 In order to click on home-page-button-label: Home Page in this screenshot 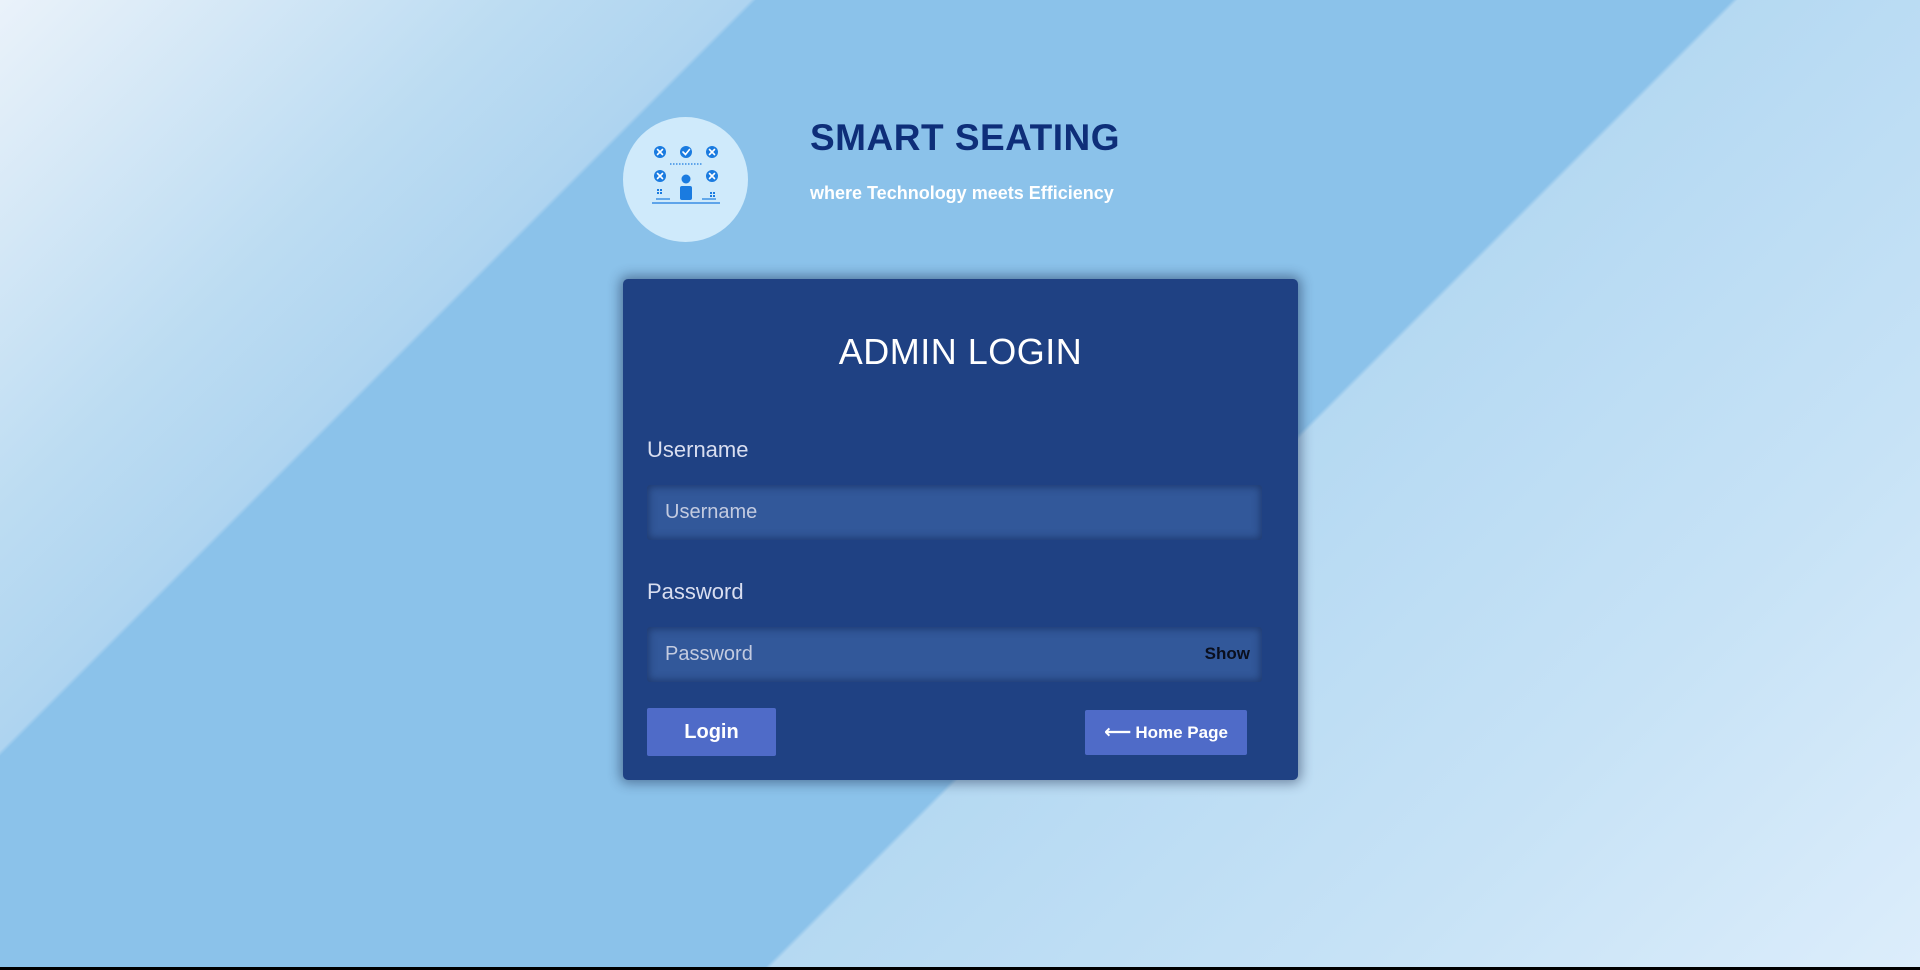, I will do `click(1181, 732)`.